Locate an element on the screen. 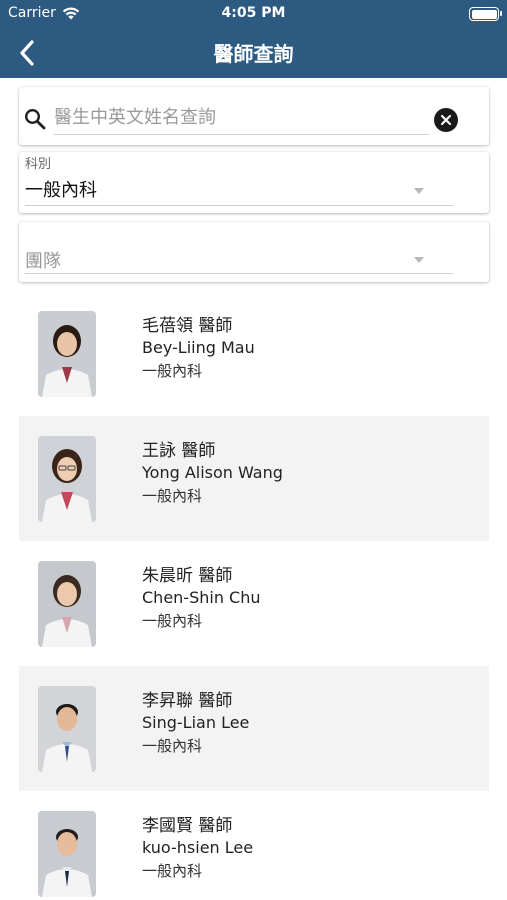  search-card is located at coordinates (254, 116).